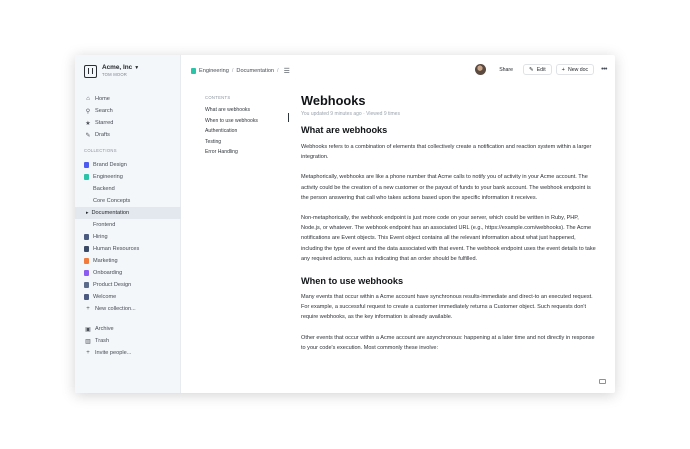  I want to click on sidebar-item-drafts: ✎ Drafts, so click(128, 135).